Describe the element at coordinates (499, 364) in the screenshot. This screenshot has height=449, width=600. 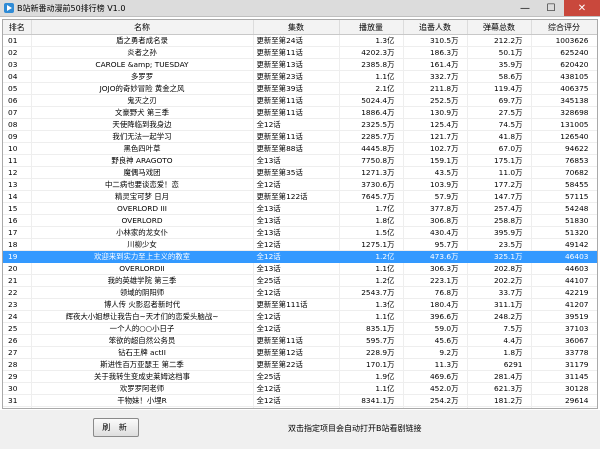
I see `danmaku-cell: 6291` at that location.